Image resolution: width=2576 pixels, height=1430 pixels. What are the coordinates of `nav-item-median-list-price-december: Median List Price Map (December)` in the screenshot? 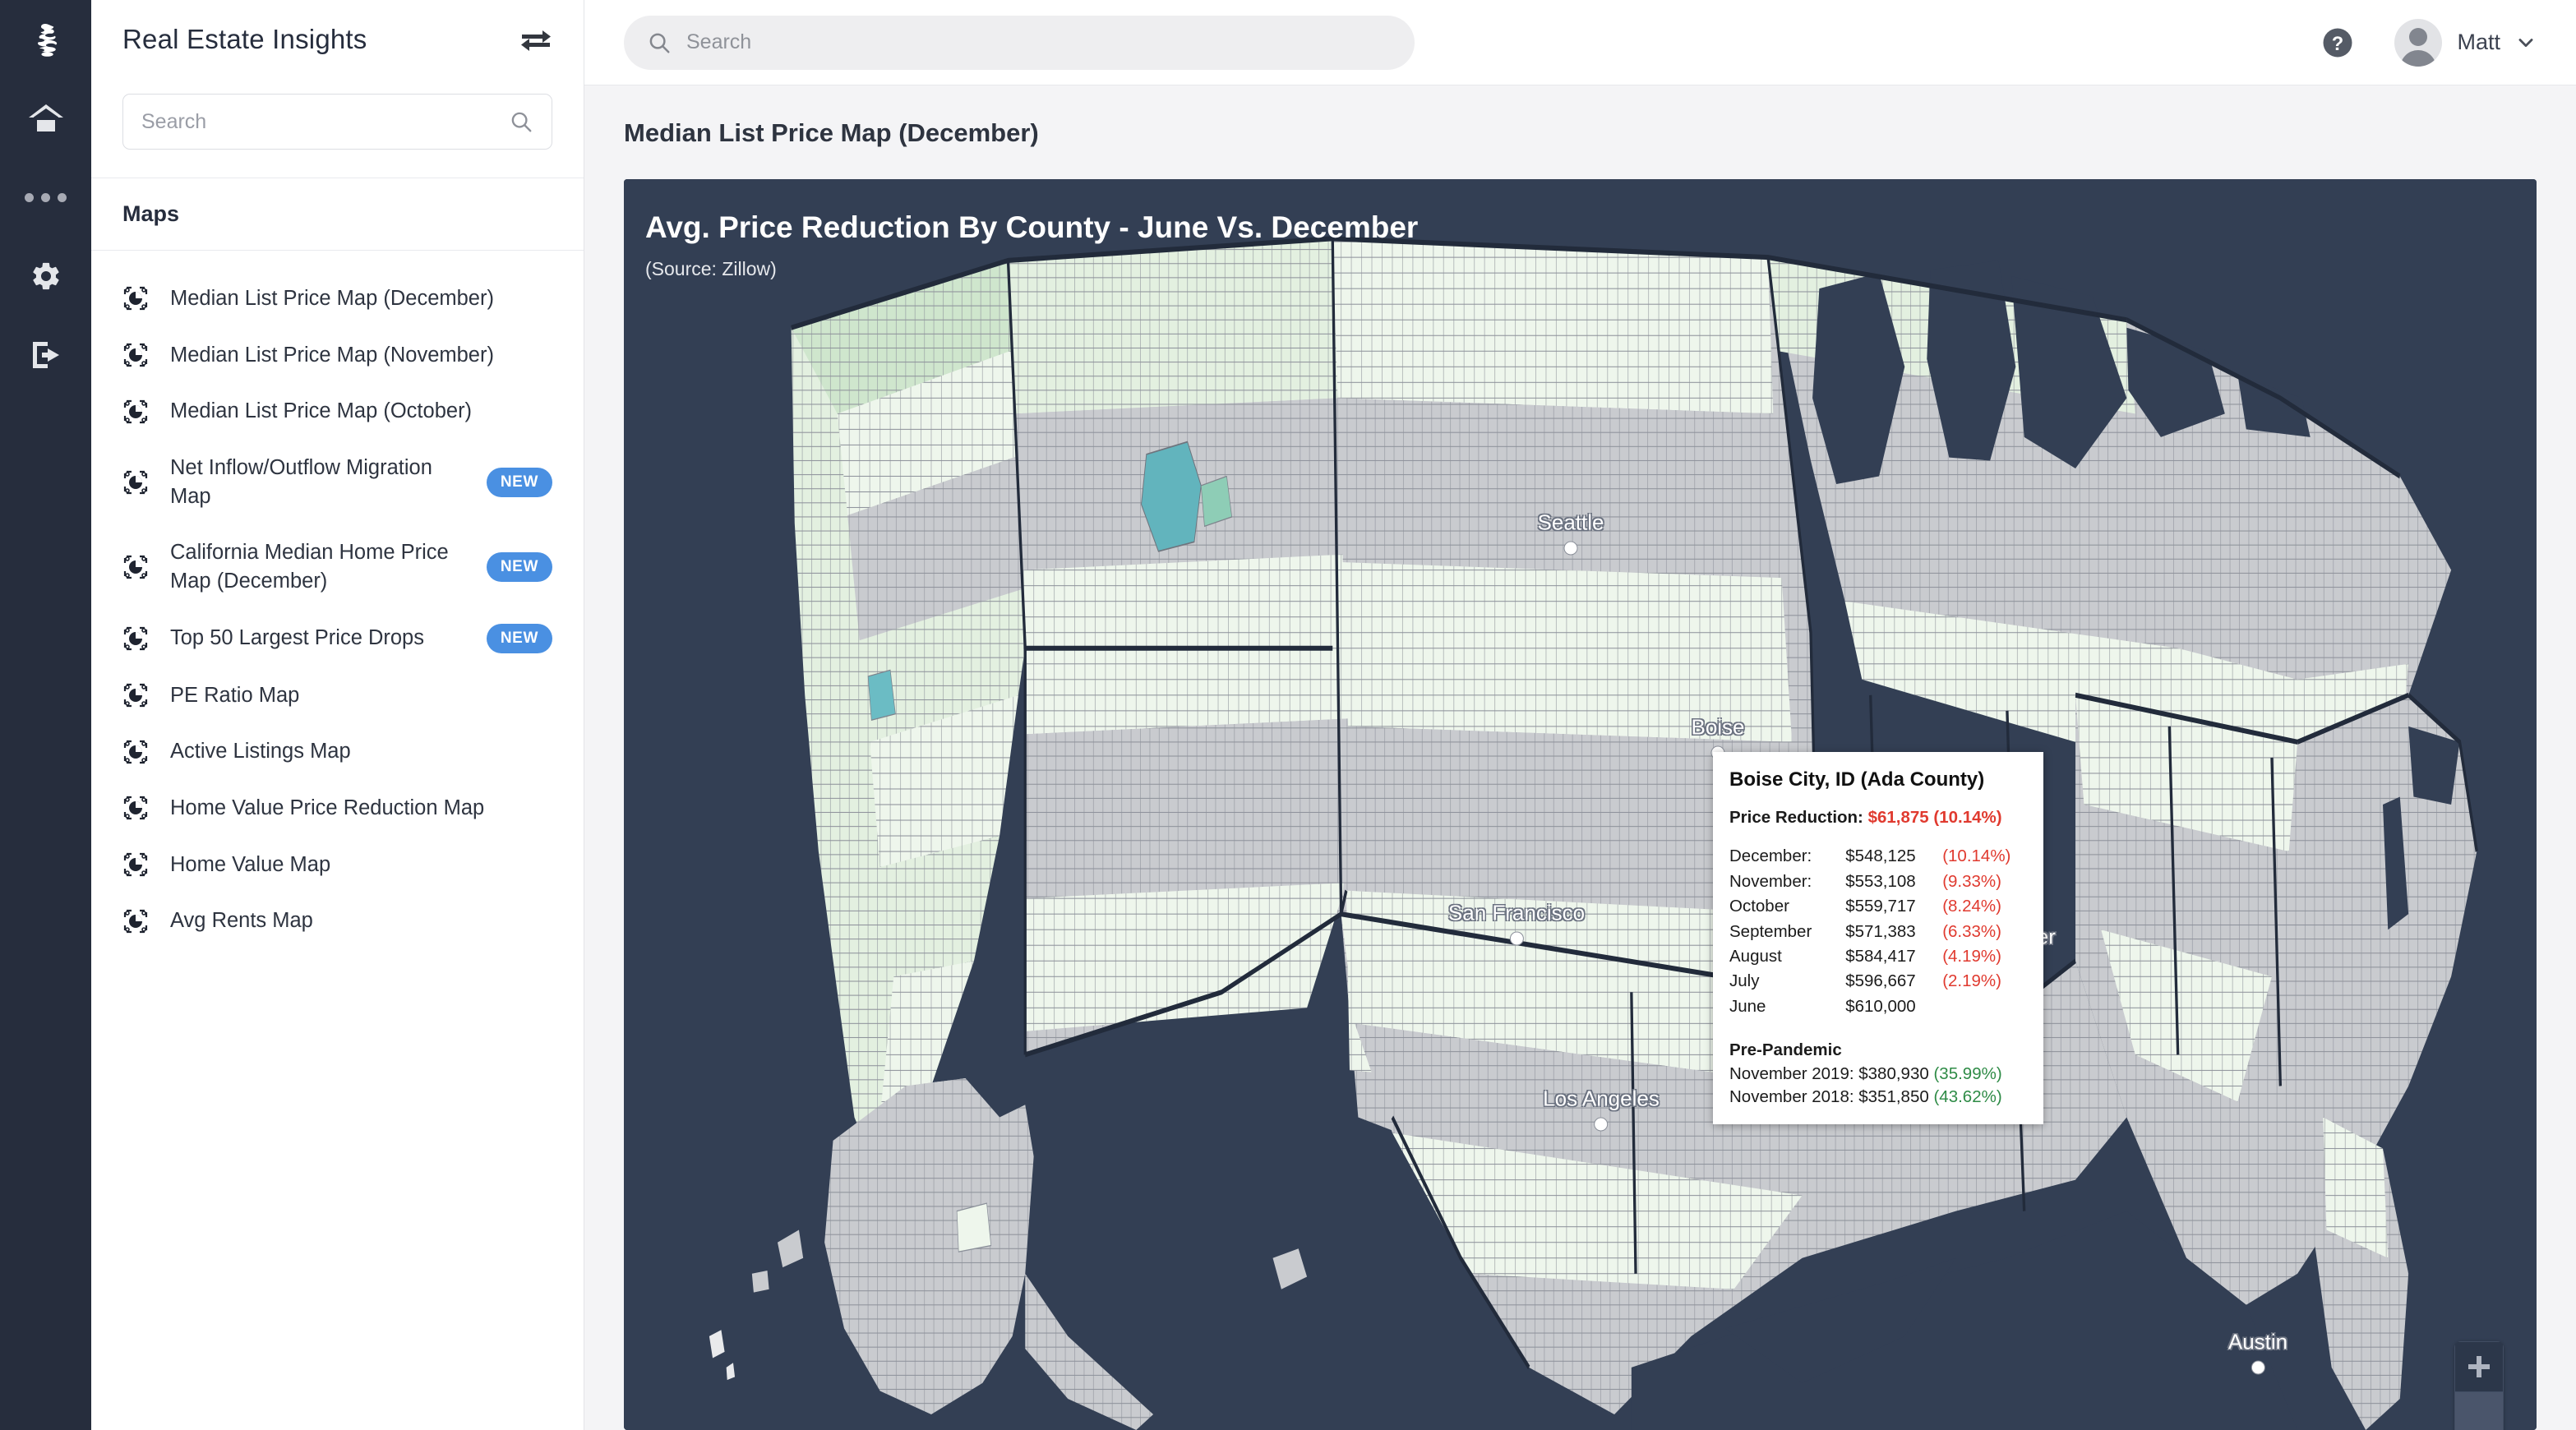 It's located at (338, 299).